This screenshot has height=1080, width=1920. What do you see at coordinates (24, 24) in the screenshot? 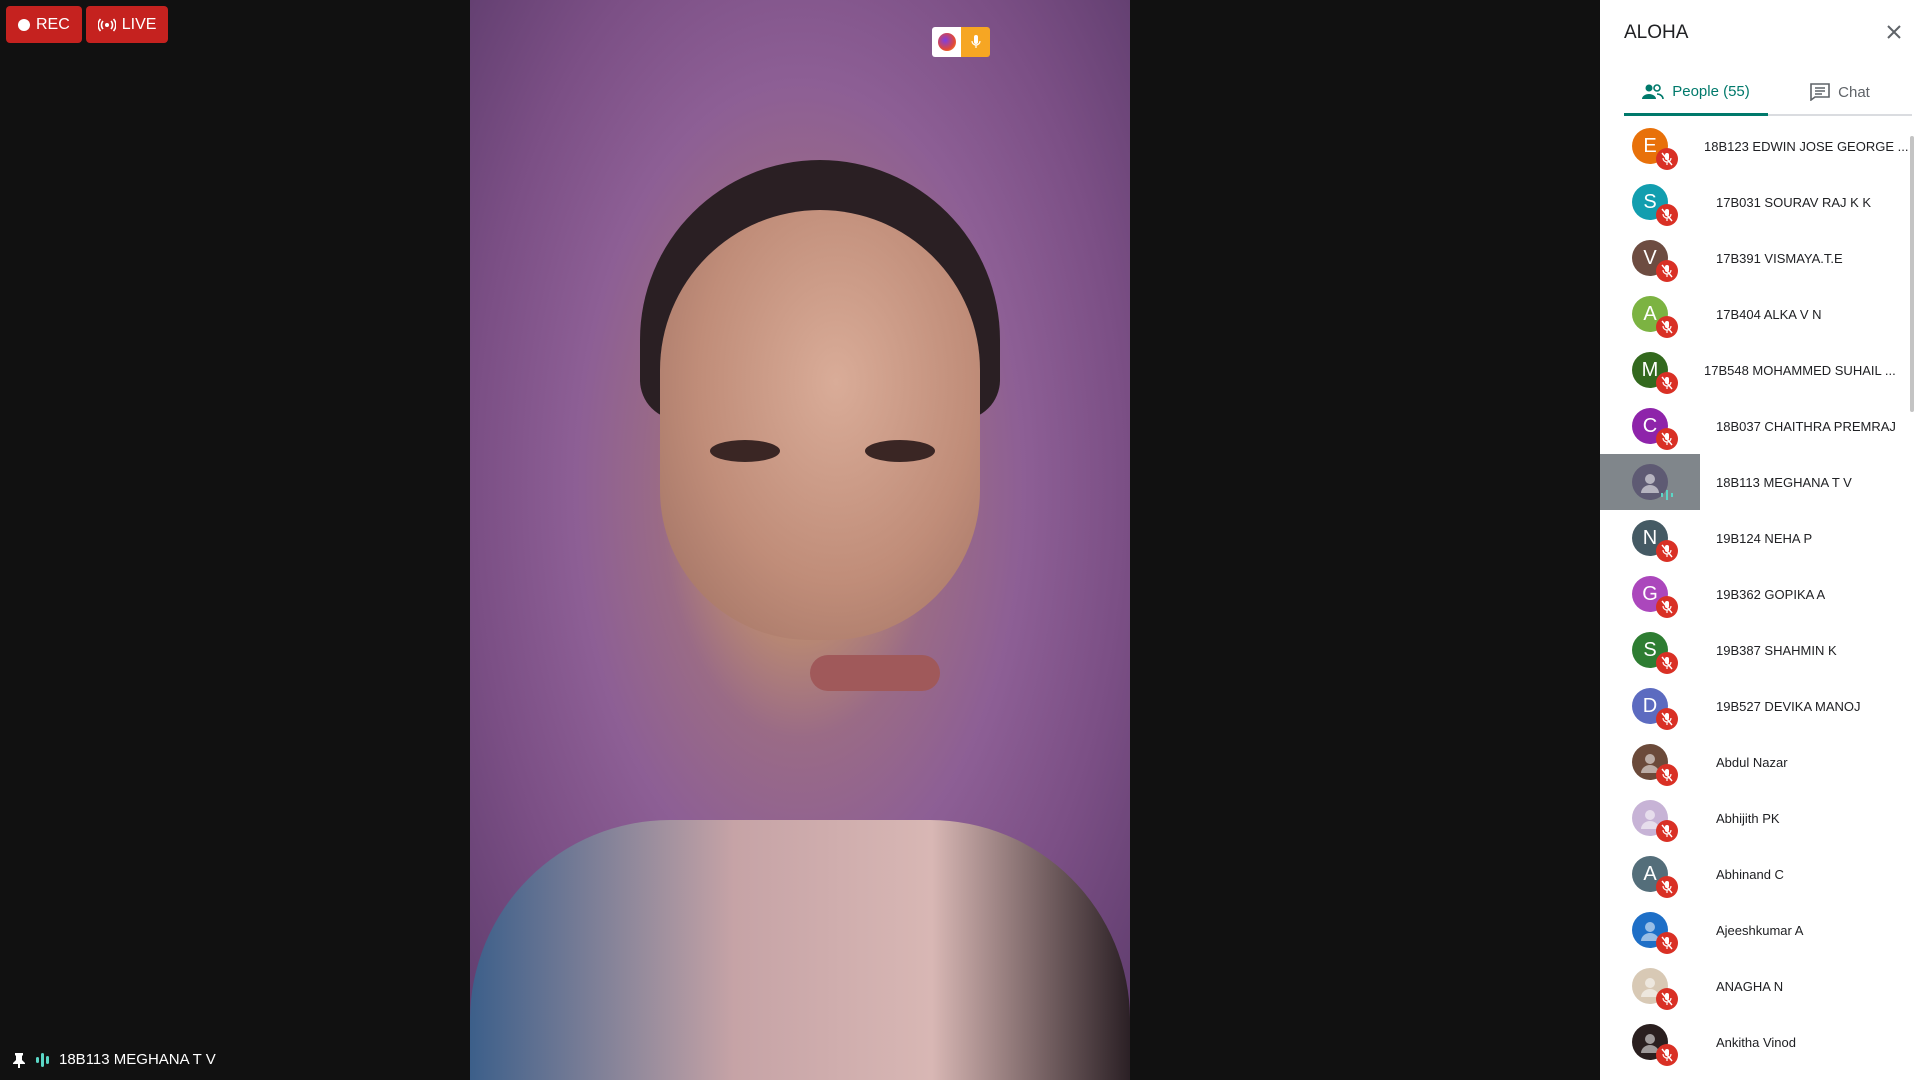
I see `record-dot-icon` at bounding box center [24, 24].